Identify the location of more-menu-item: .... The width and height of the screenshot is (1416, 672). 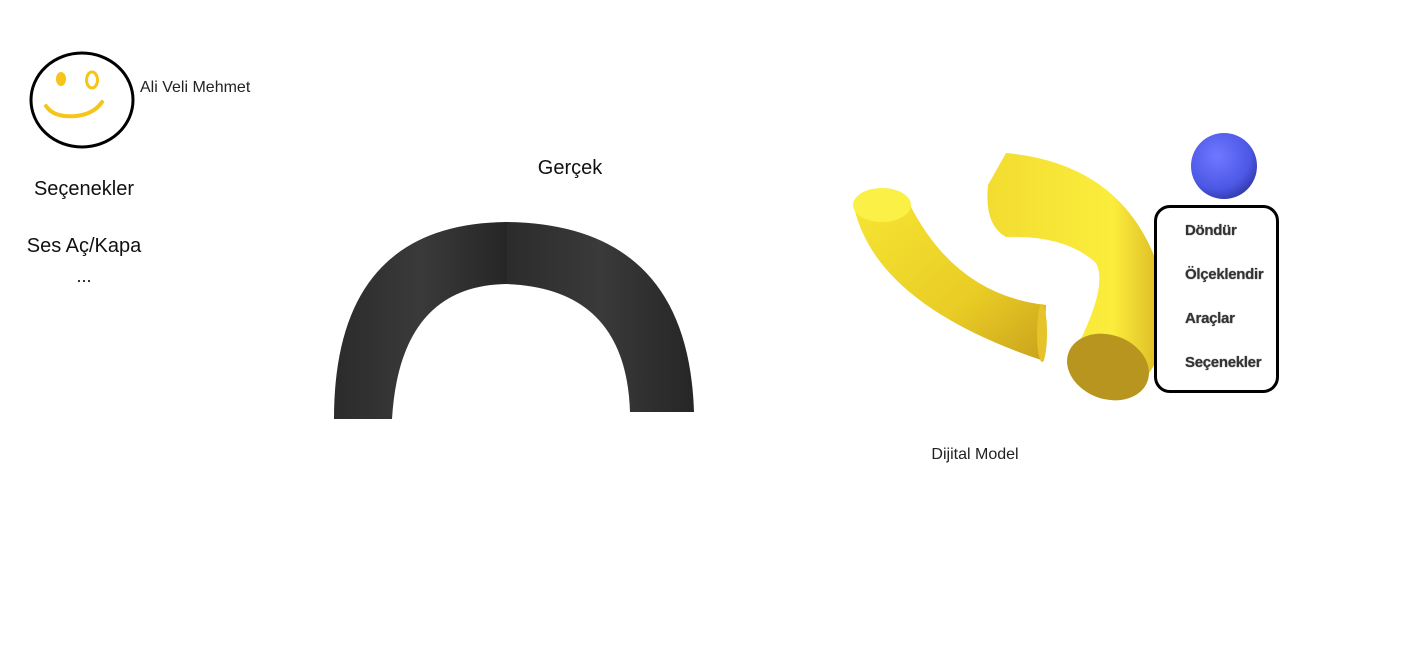
(84, 276).